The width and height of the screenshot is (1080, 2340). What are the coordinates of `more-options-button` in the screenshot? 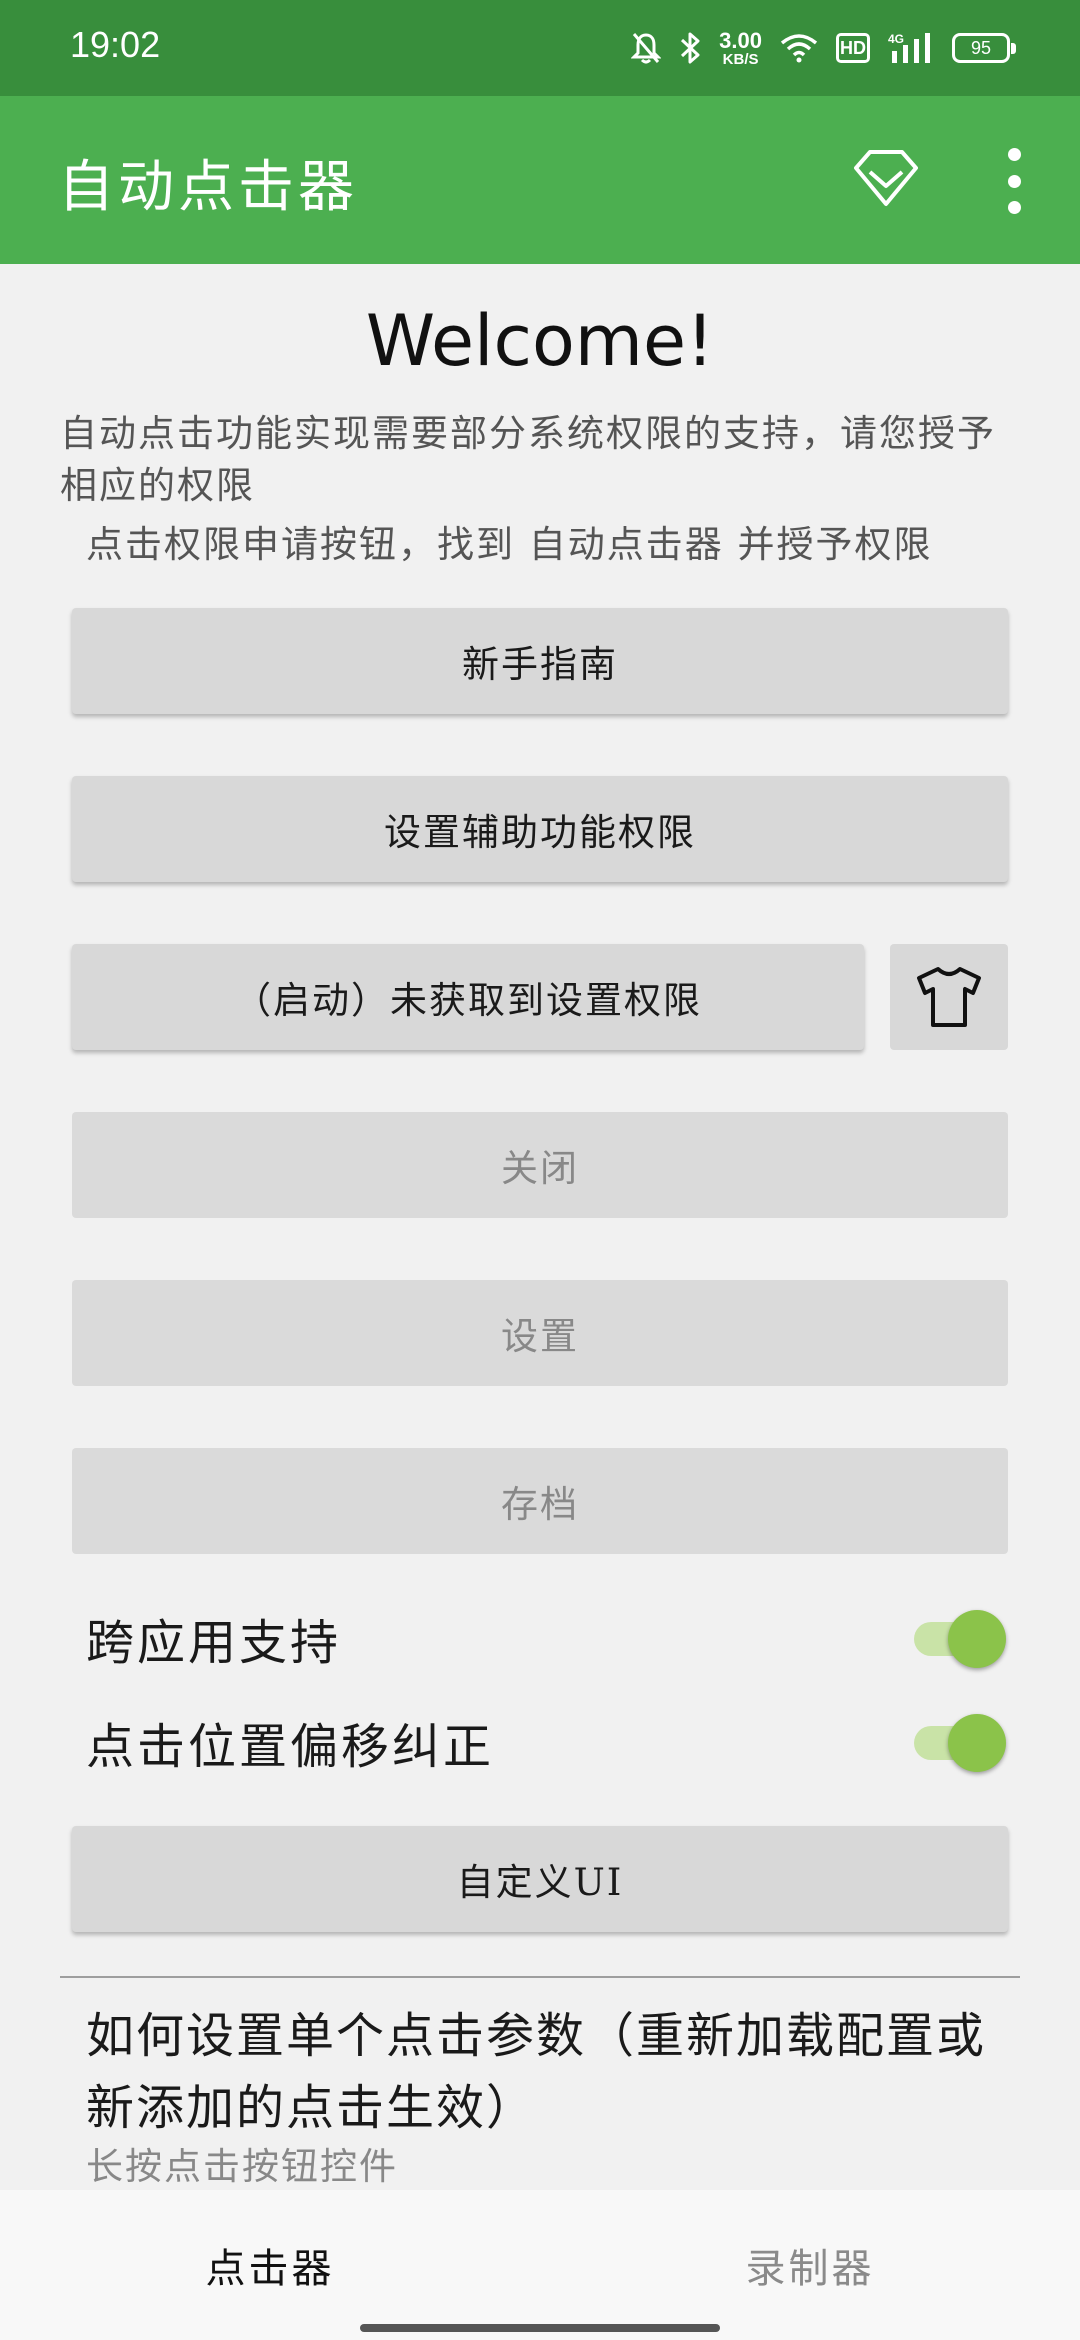 It's located at (1014, 181).